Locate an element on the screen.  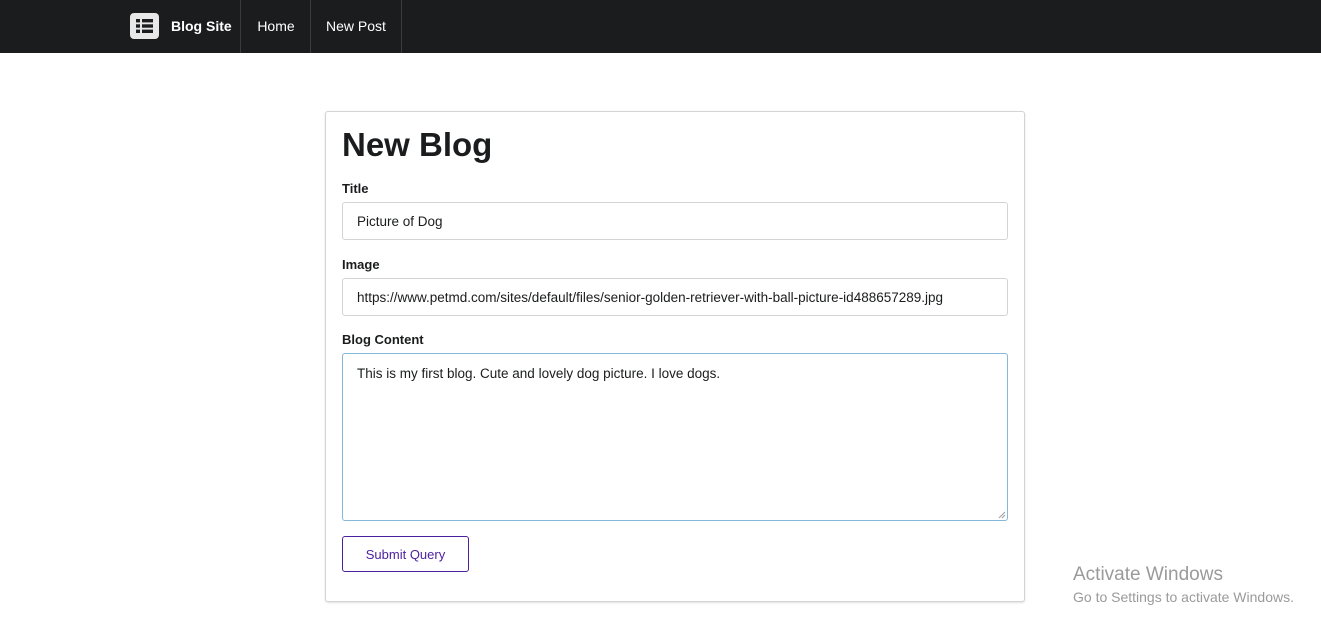
title-label: Title is located at coordinates (355, 188).